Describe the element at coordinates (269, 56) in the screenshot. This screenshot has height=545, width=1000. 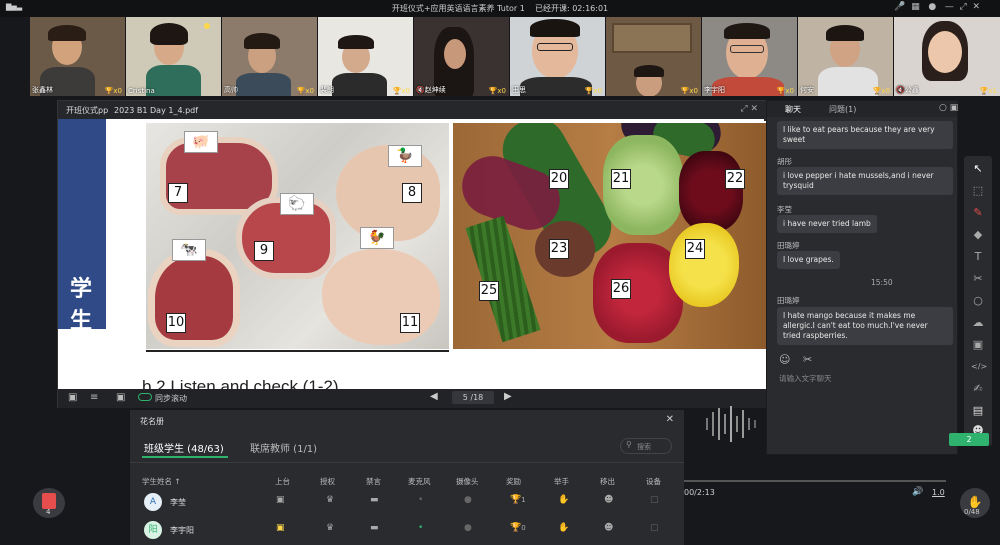
I see `video-tile: 高帅 🏆x0` at that location.